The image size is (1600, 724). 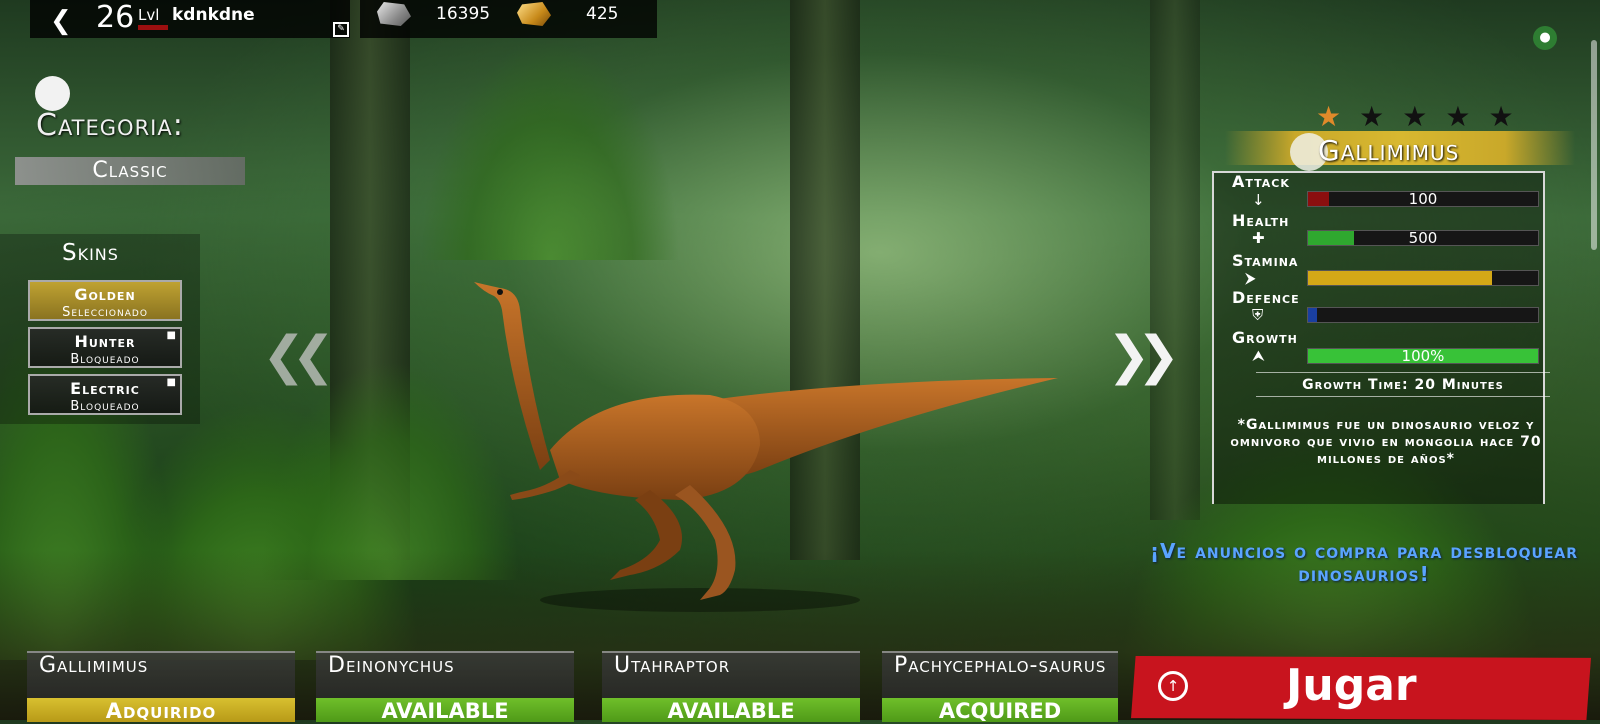 I want to click on roster-card-deinonychus: Deinonychus AVAILABLE, so click(x=445, y=687).